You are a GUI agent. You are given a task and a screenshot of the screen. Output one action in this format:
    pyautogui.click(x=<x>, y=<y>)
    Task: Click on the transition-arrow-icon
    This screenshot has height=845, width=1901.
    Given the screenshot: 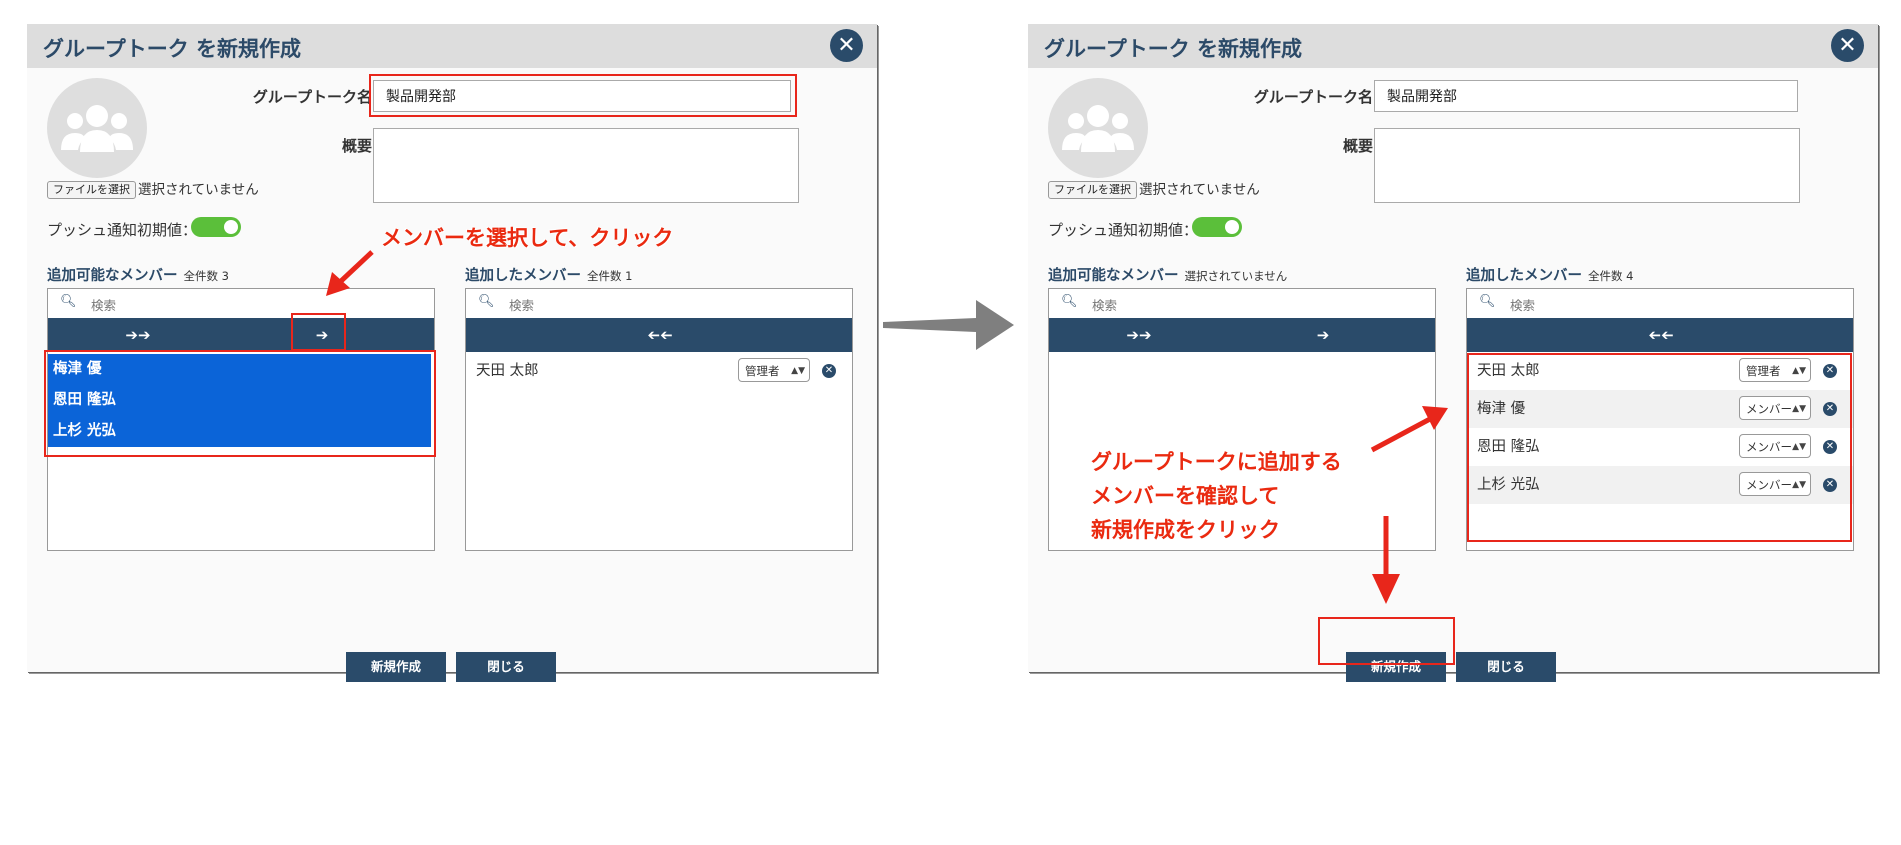 What is the action you would take?
    pyautogui.click(x=948, y=325)
    